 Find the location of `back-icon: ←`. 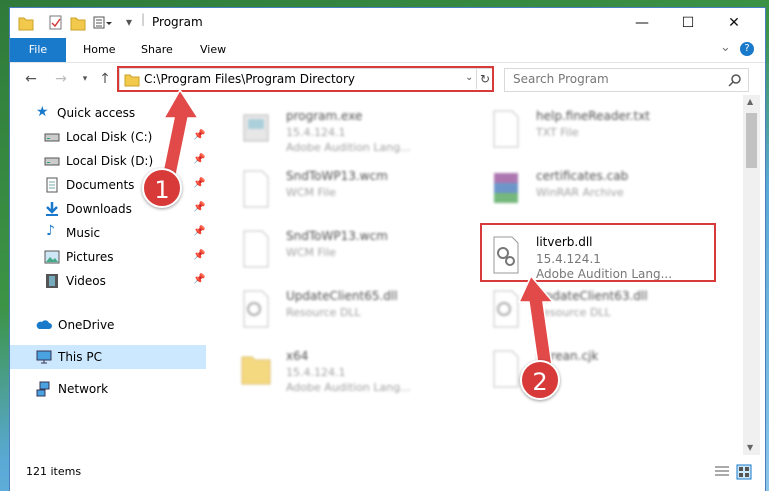

back-icon: ← is located at coordinates (31, 79).